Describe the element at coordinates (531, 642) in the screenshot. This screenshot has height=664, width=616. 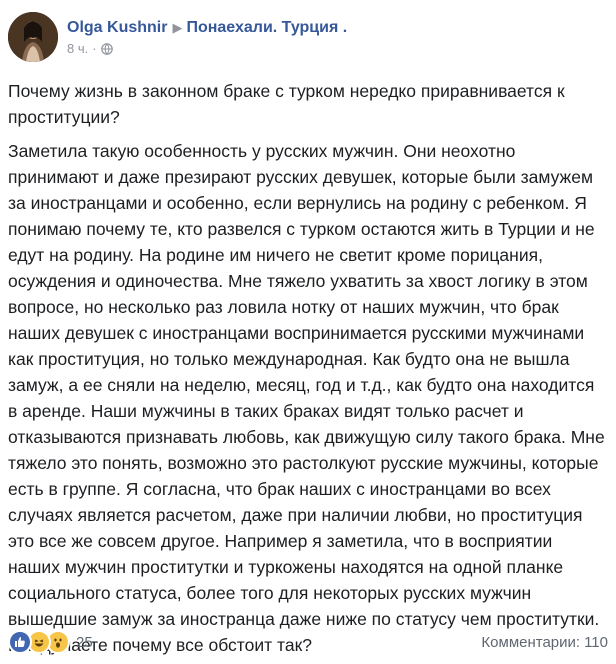
I see `comments-label: Комментарии:` at that location.